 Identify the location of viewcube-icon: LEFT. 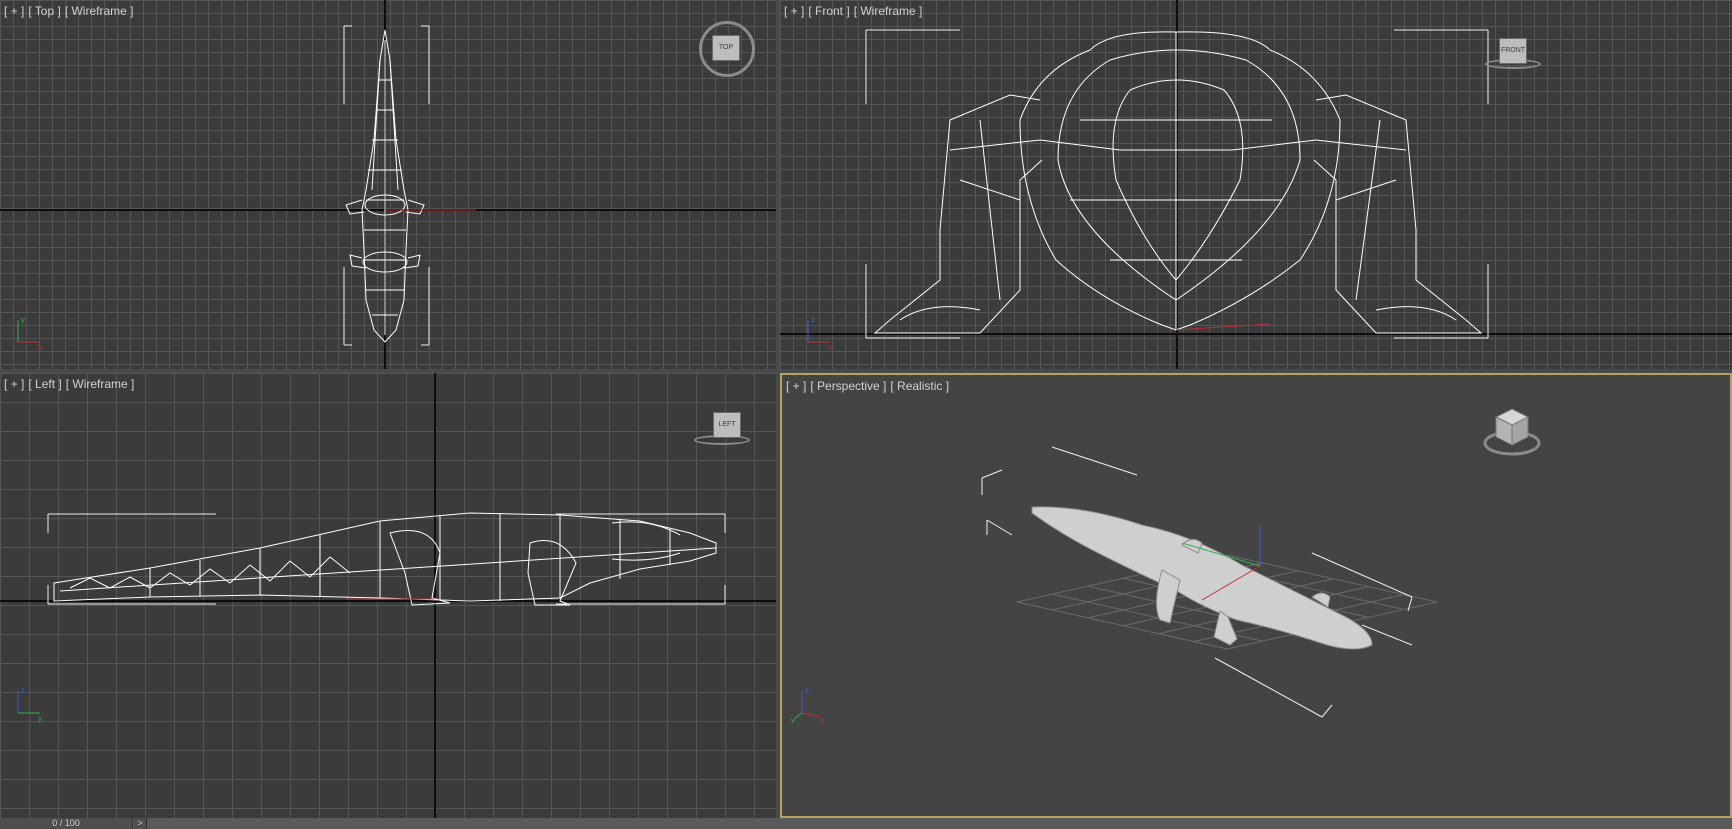
(724, 429).